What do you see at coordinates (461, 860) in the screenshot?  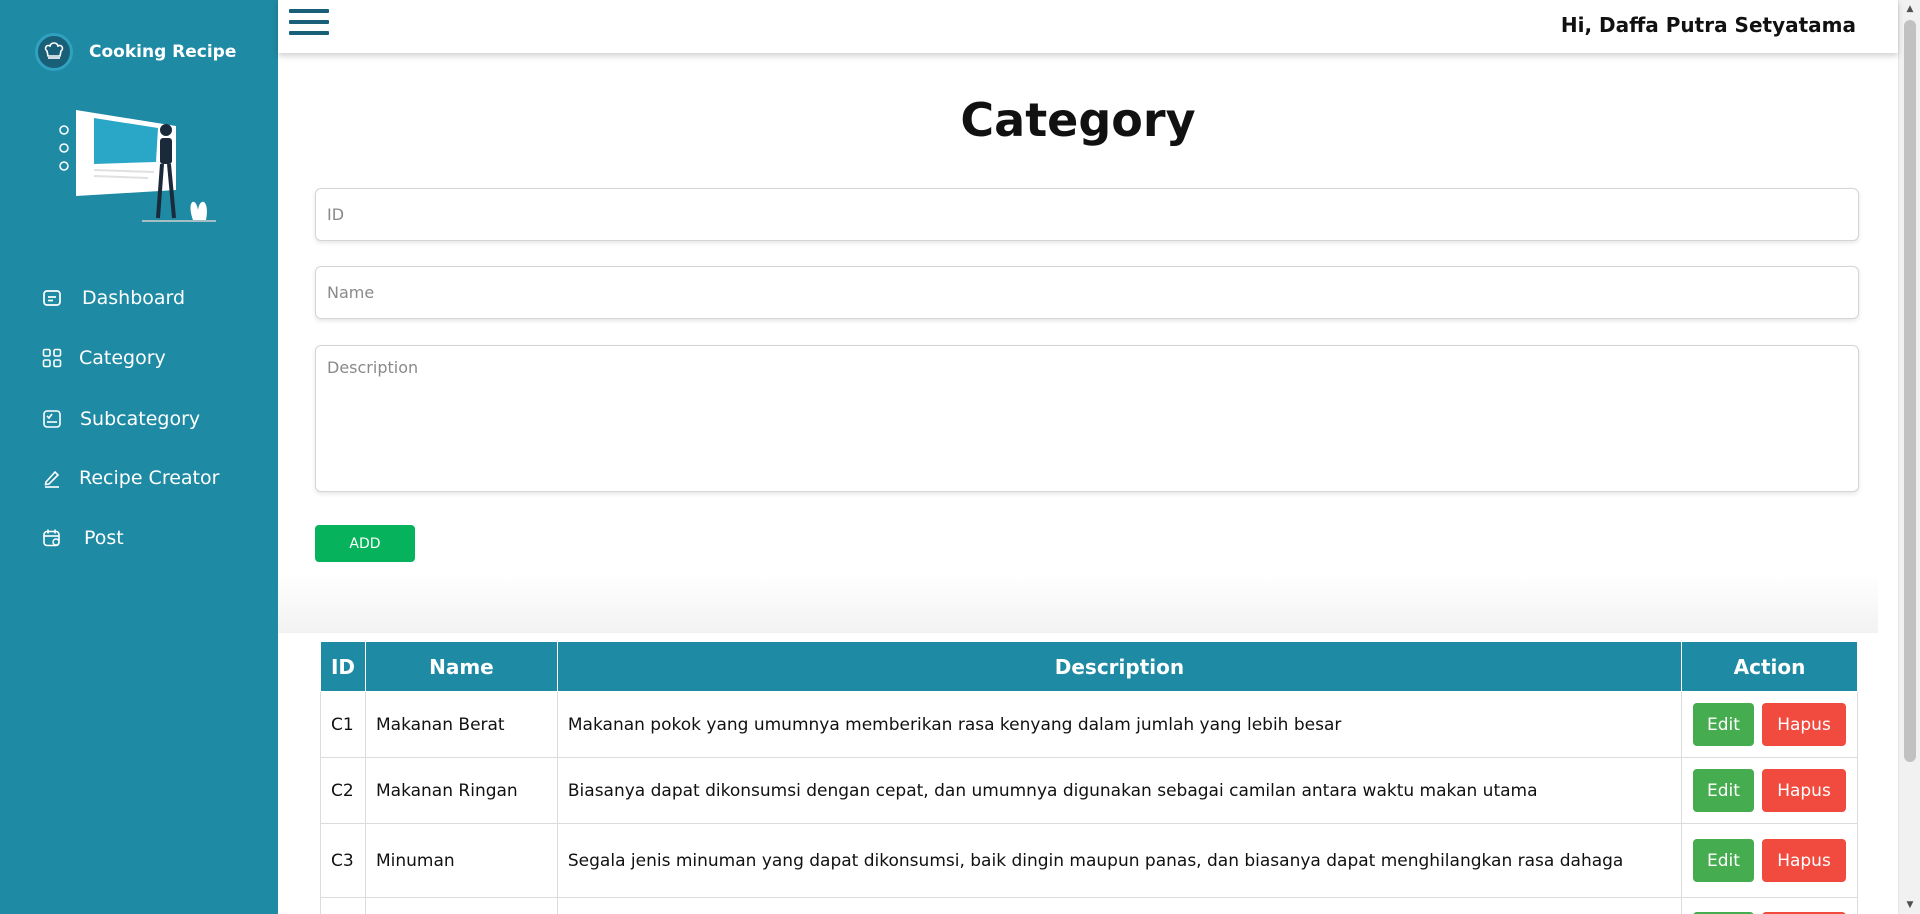 I see `cell-name: Minuman` at bounding box center [461, 860].